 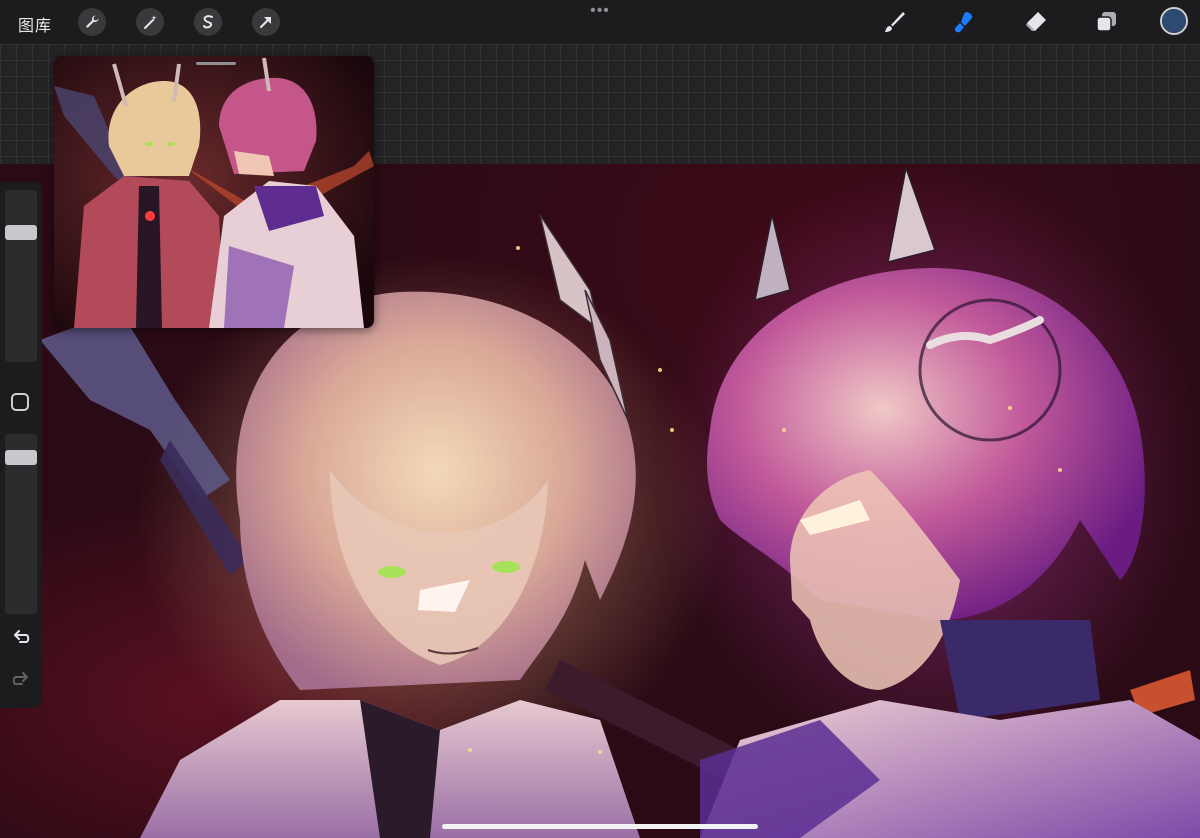 I want to click on adjustments-button, so click(x=150, y=22).